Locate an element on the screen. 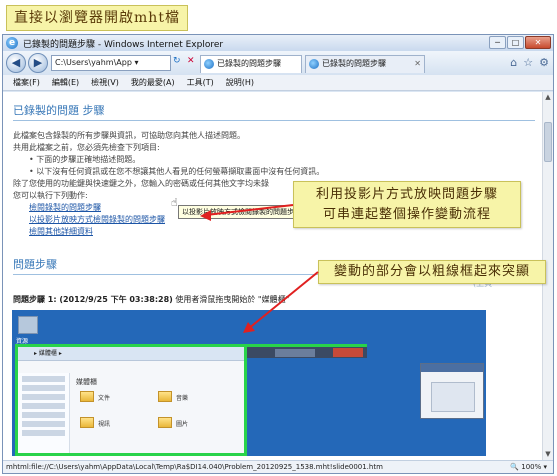 Image resolution: width=557 pixels, height=476 pixels. desktop-icon is located at coordinates (28, 325).